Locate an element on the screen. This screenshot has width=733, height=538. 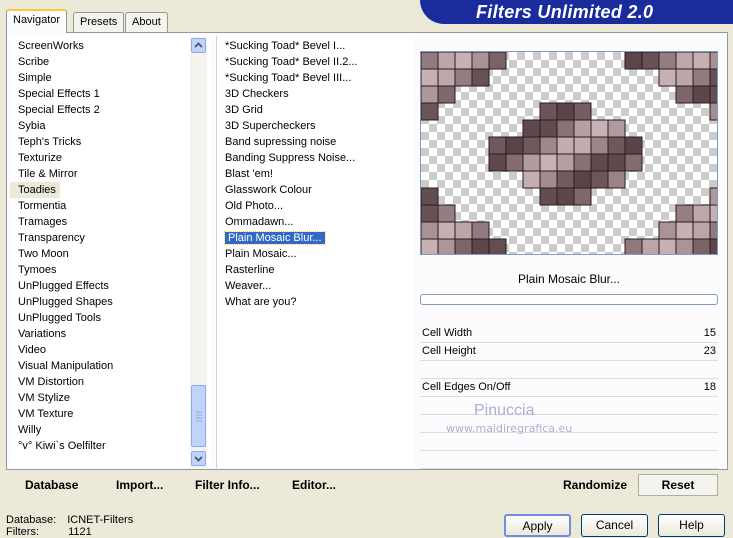
status-filters: Filters: 1121 is located at coordinates (49, 532).